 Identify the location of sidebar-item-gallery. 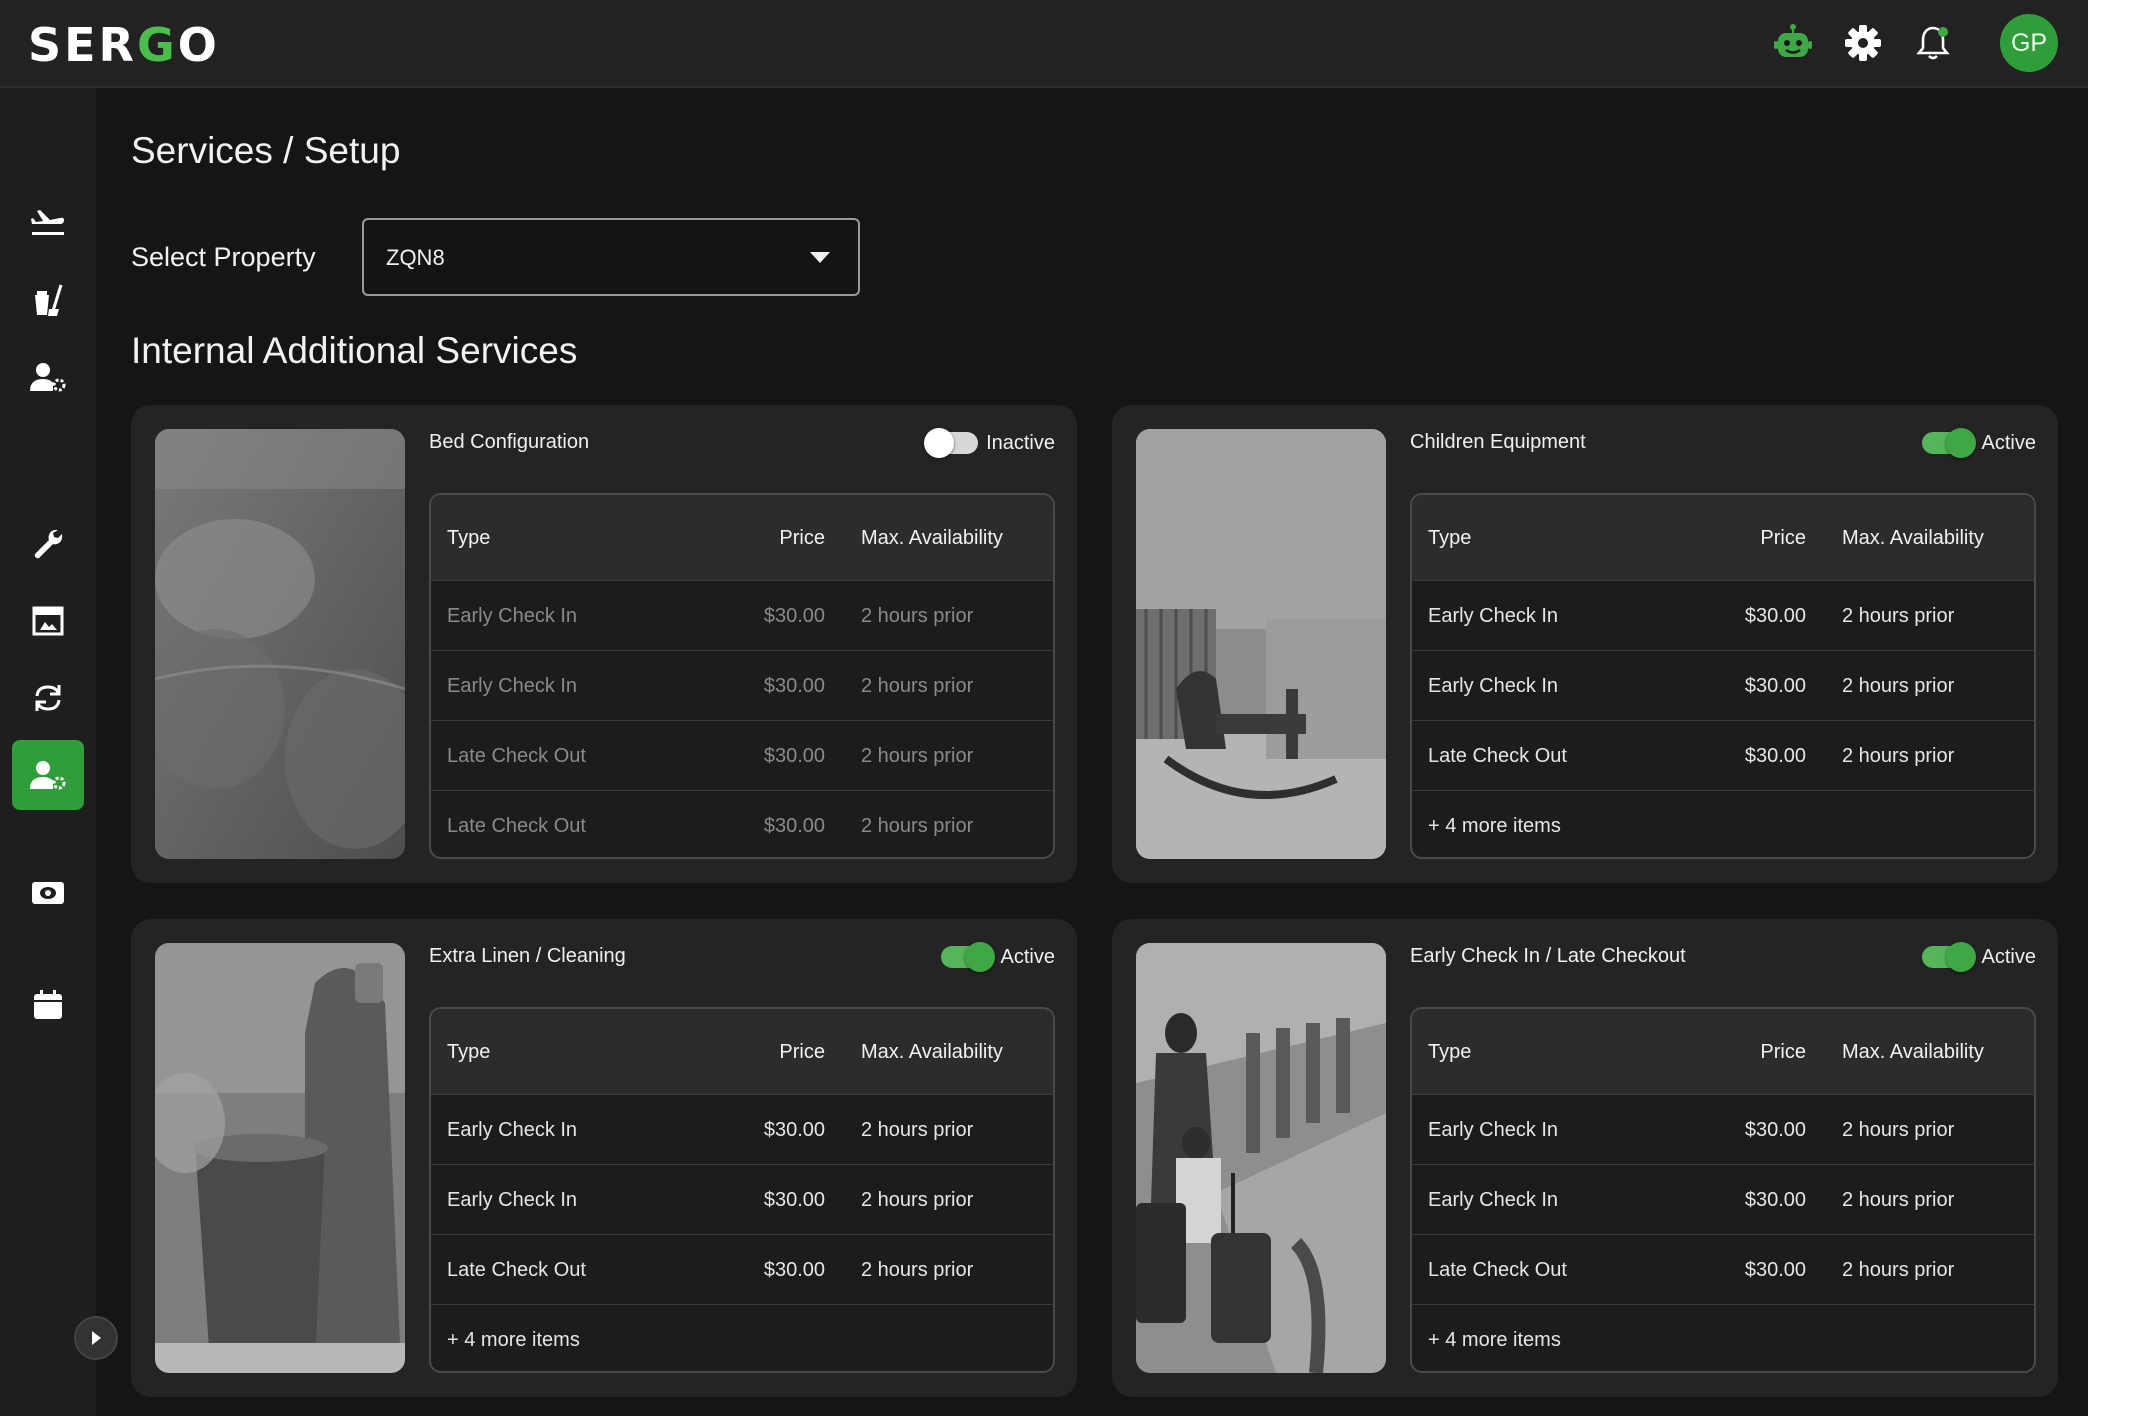
(48, 621).